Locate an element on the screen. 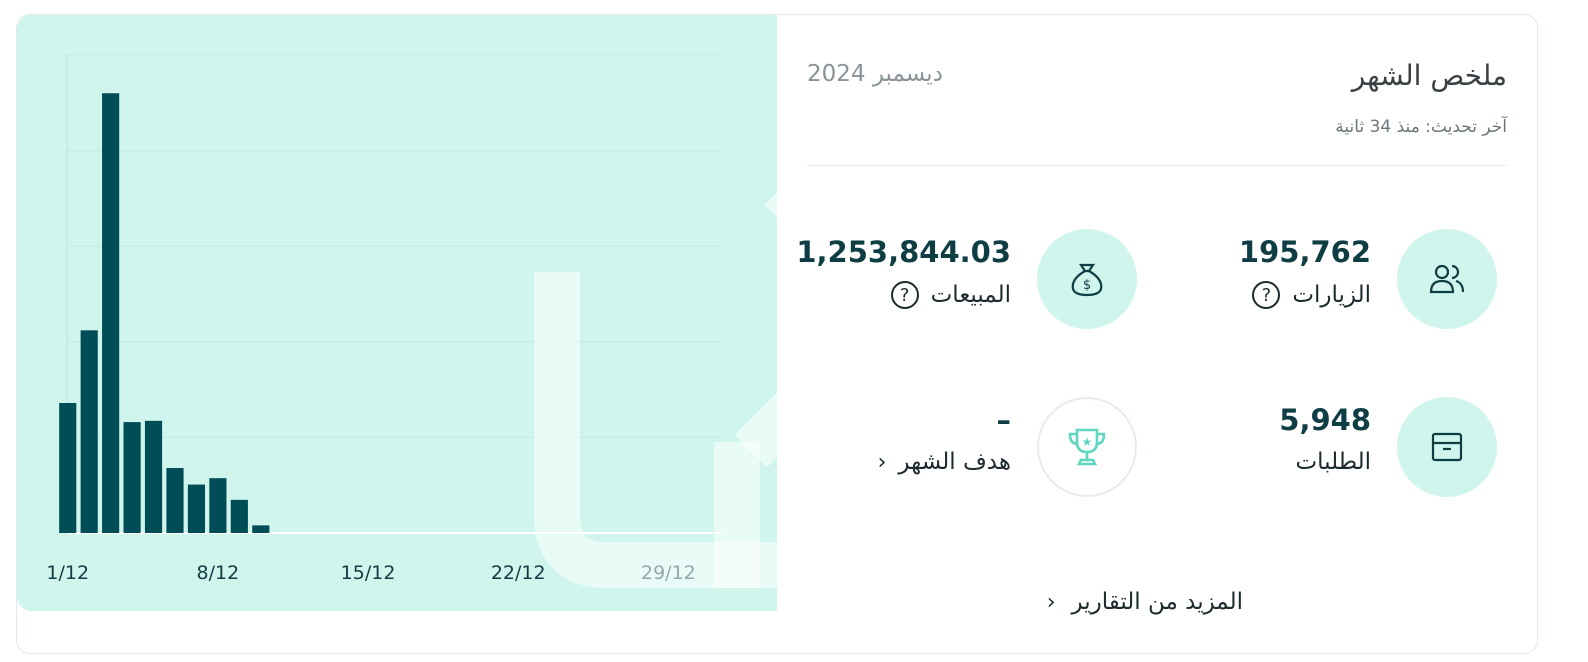 This screenshot has width=1588, height=662. x-tick-label: 29/12 is located at coordinates (668, 573).